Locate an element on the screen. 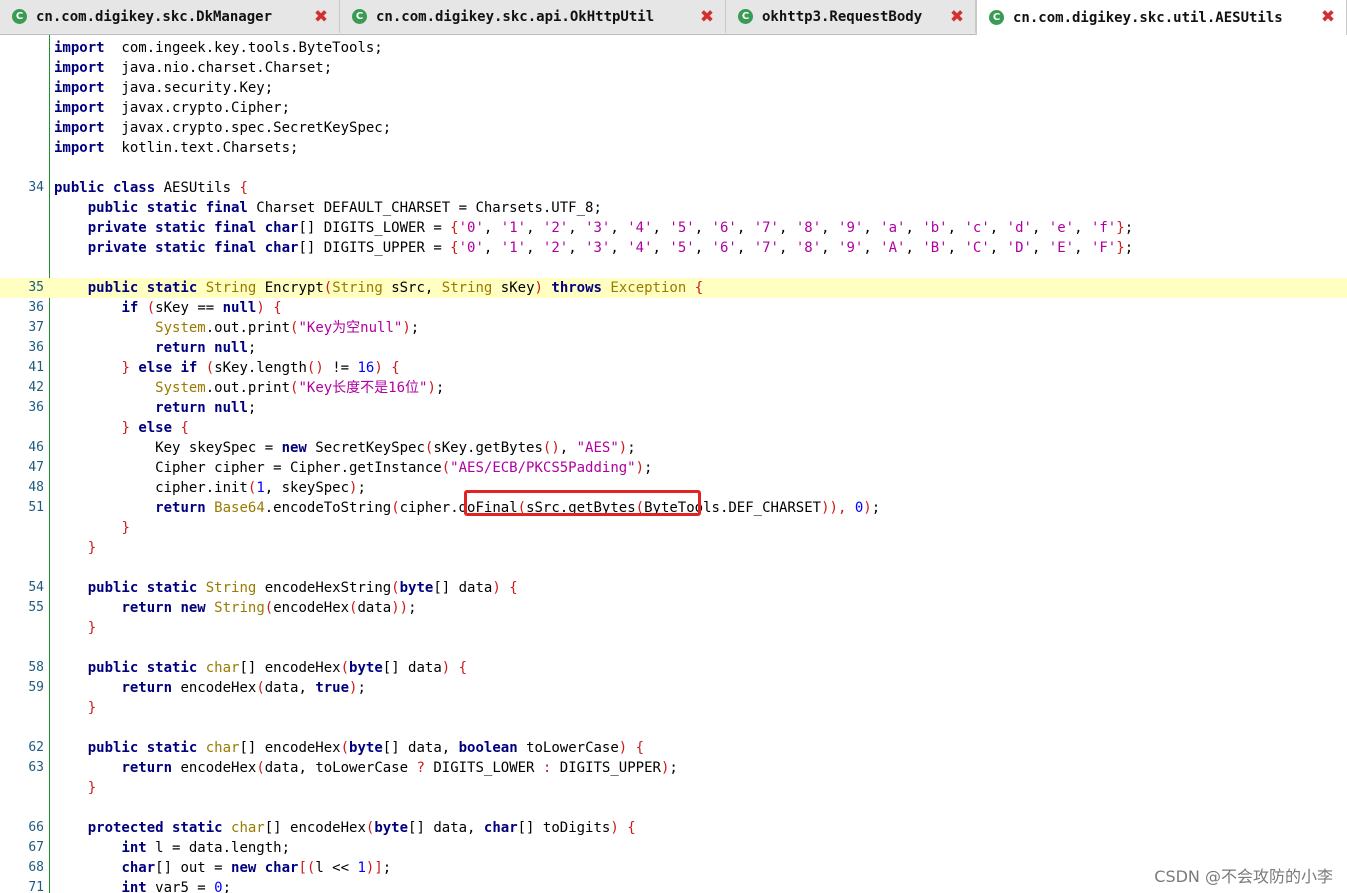 This screenshot has width=1347, height=893. code-token: 1 is located at coordinates (361, 868).